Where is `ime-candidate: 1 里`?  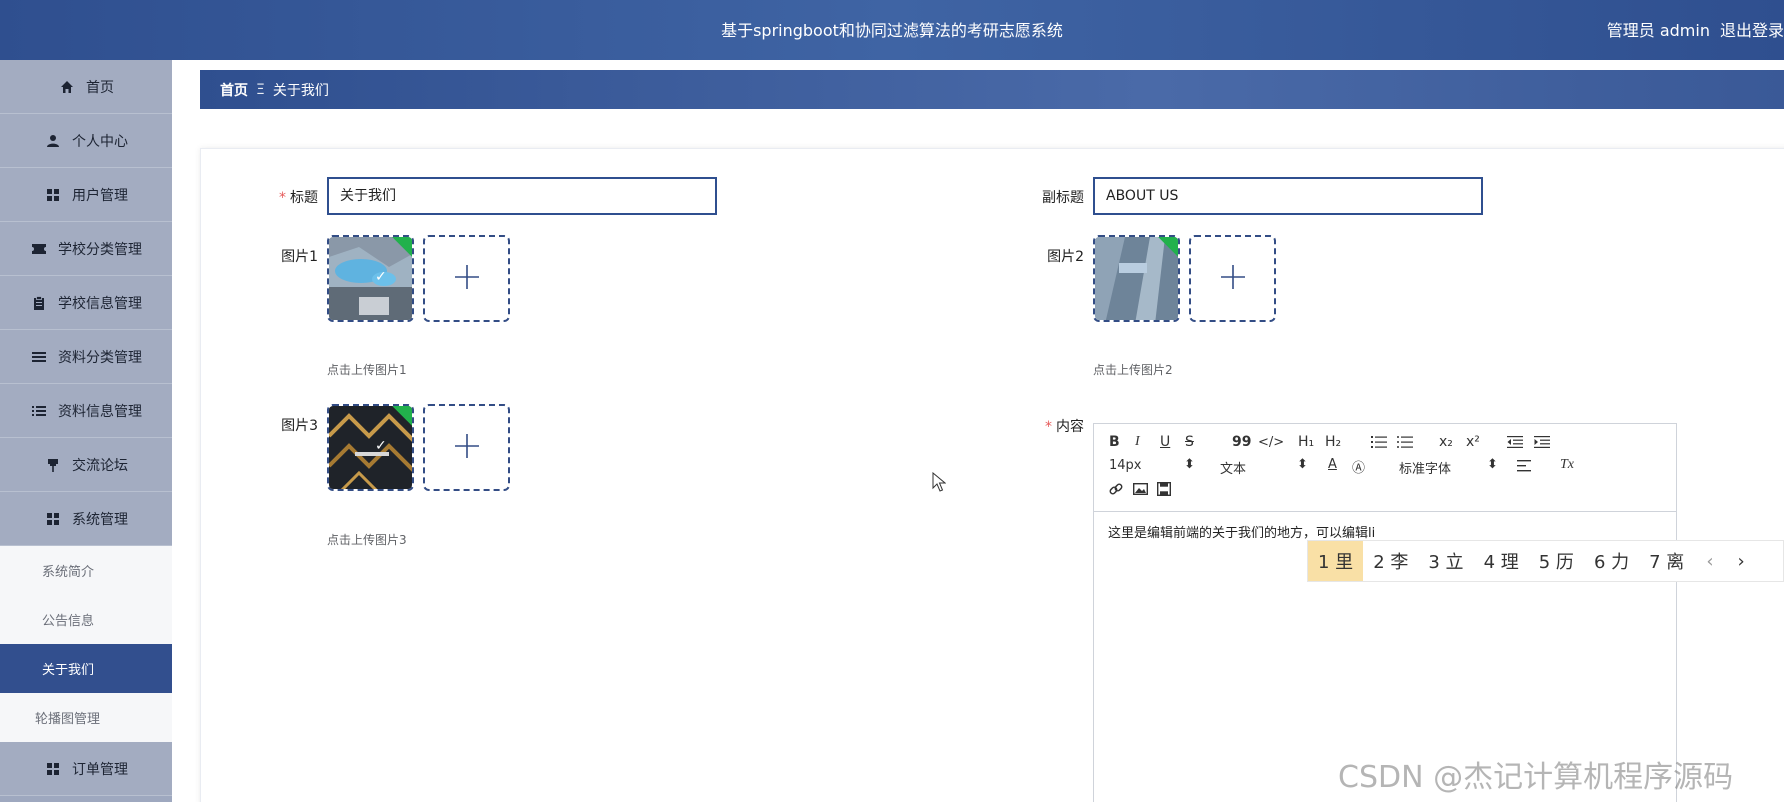 ime-candidate: 1 里 is located at coordinates (1336, 561).